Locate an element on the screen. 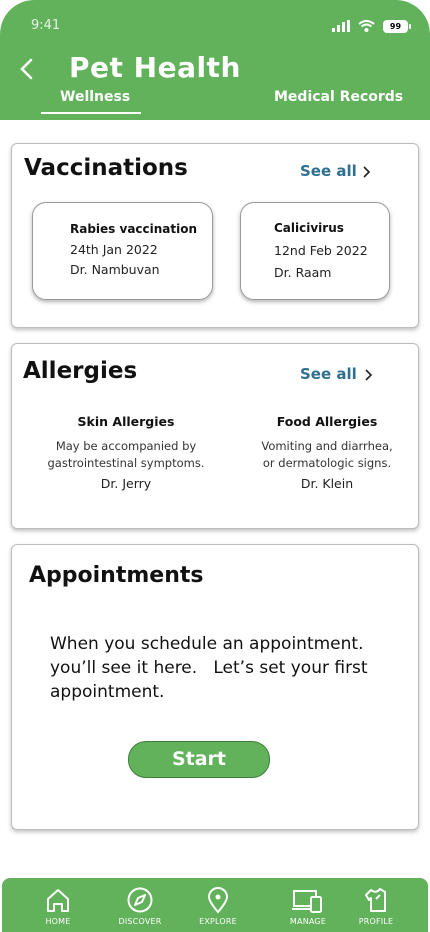 The height and width of the screenshot is (932, 430). vaccination-name: Rabies vaccination is located at coordinates (134, 229).